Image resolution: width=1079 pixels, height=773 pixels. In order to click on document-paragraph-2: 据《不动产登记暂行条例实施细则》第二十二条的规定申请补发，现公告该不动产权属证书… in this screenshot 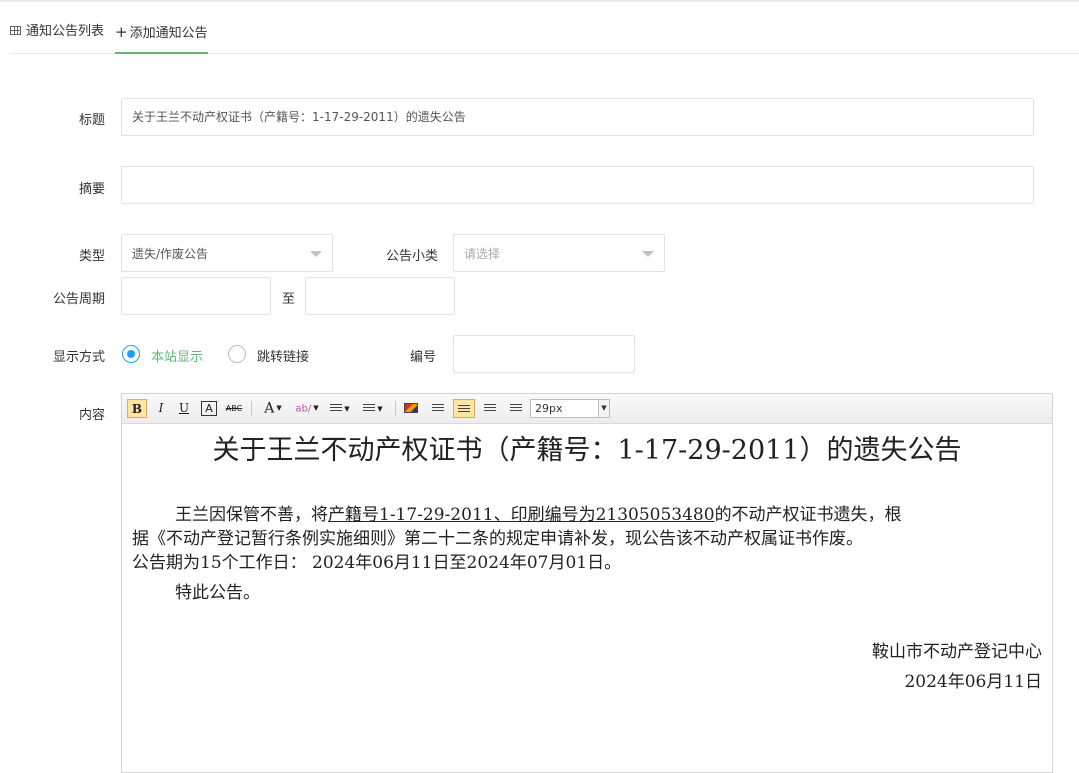, I will do `click(497, 539)`.